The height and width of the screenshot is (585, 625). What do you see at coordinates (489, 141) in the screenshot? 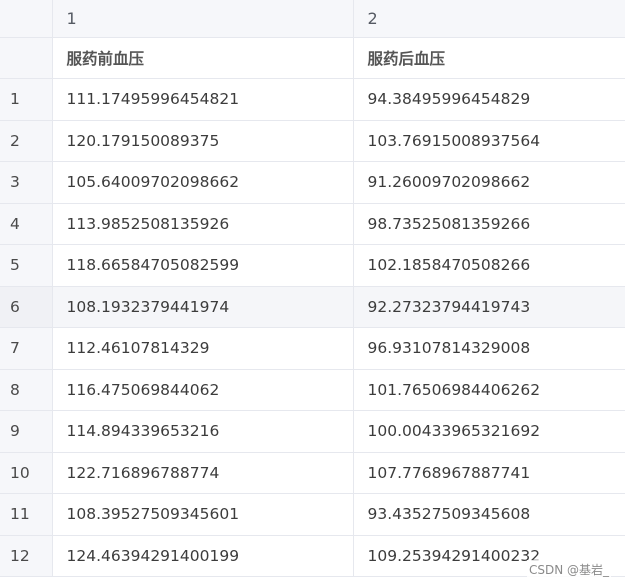
I see `cell-after: 103.76915008937564` at bounding box center [489, 141].